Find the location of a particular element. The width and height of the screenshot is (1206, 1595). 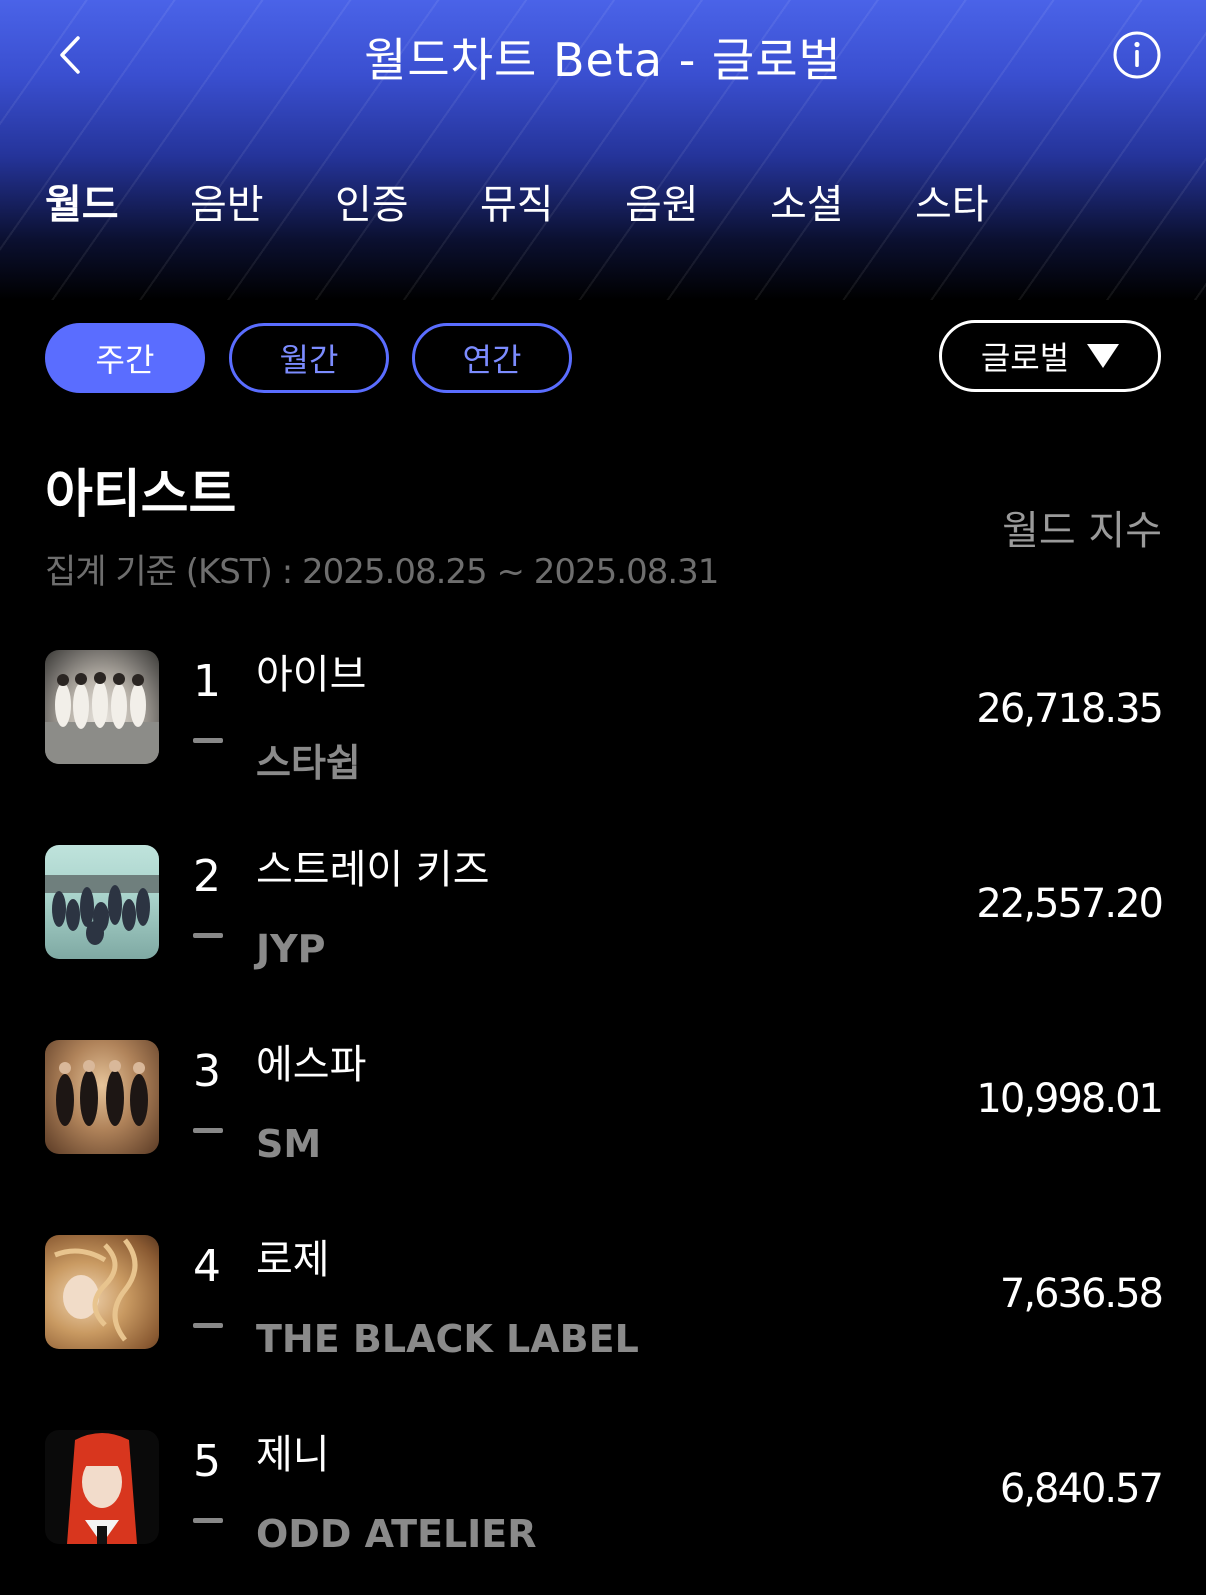

artist-name: 로제 is located at coordinates (293, 1260).